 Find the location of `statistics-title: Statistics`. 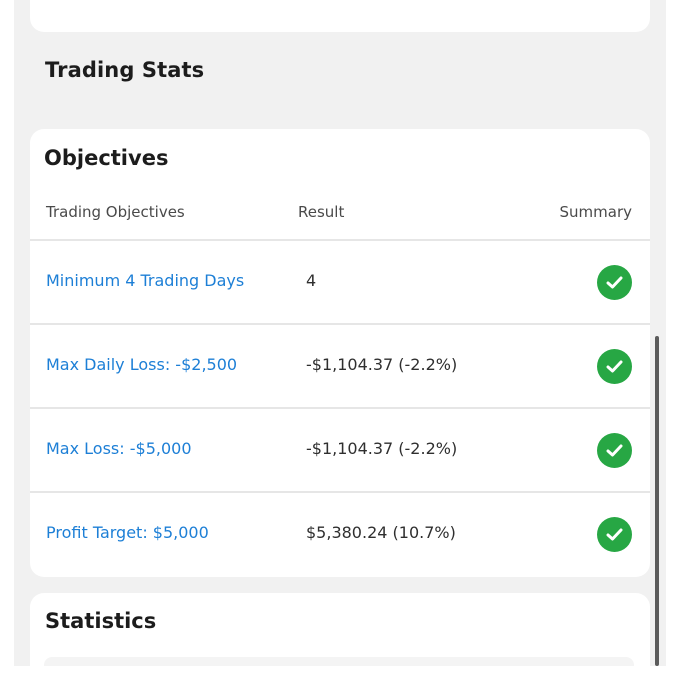

statistics-title: Statistics is located at coordinates (101, 621).